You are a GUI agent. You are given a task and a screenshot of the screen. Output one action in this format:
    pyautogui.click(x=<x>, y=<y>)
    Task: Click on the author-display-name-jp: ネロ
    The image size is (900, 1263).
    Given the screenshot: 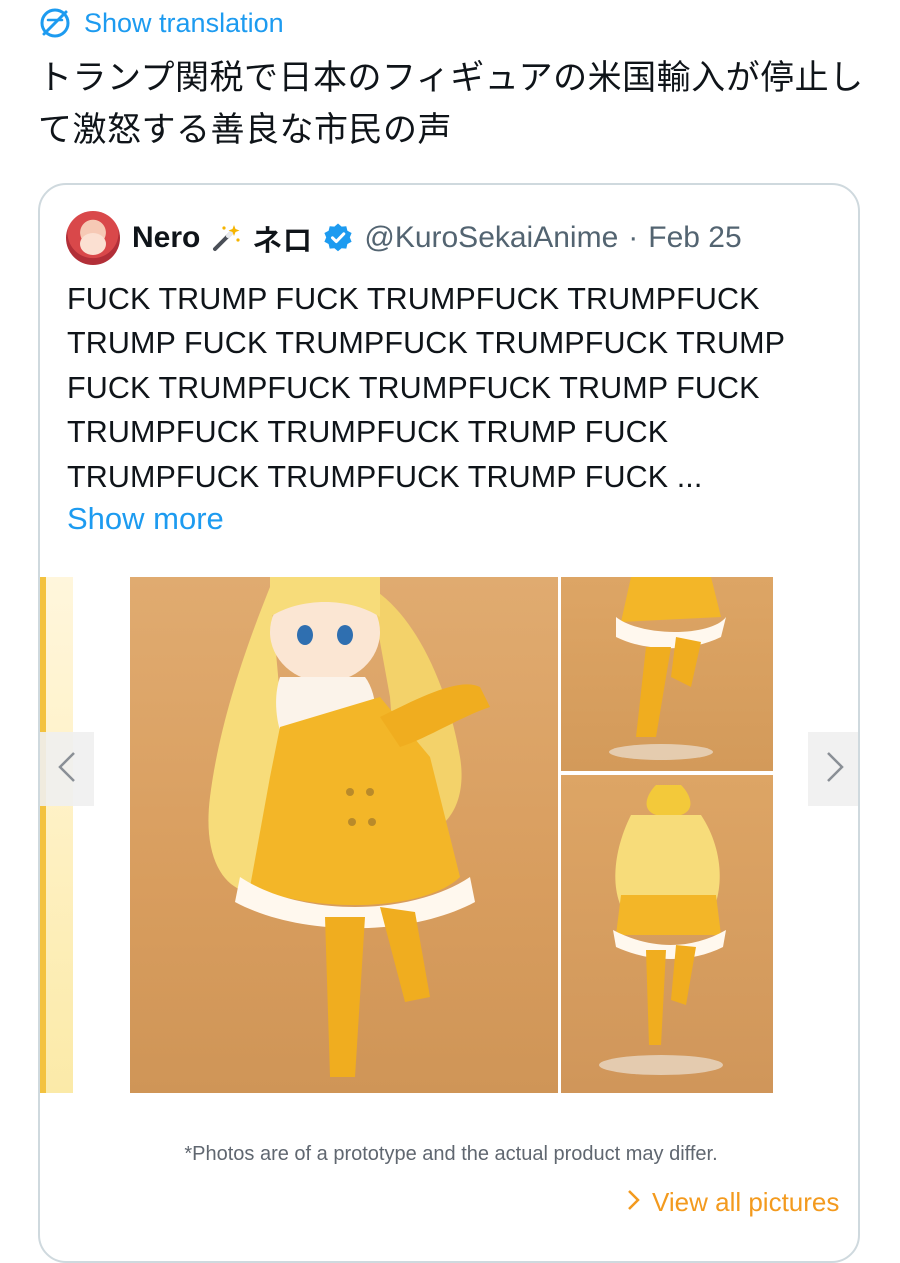 What is the action you would take?
    pyautogui.click(x=282, y=238)
    